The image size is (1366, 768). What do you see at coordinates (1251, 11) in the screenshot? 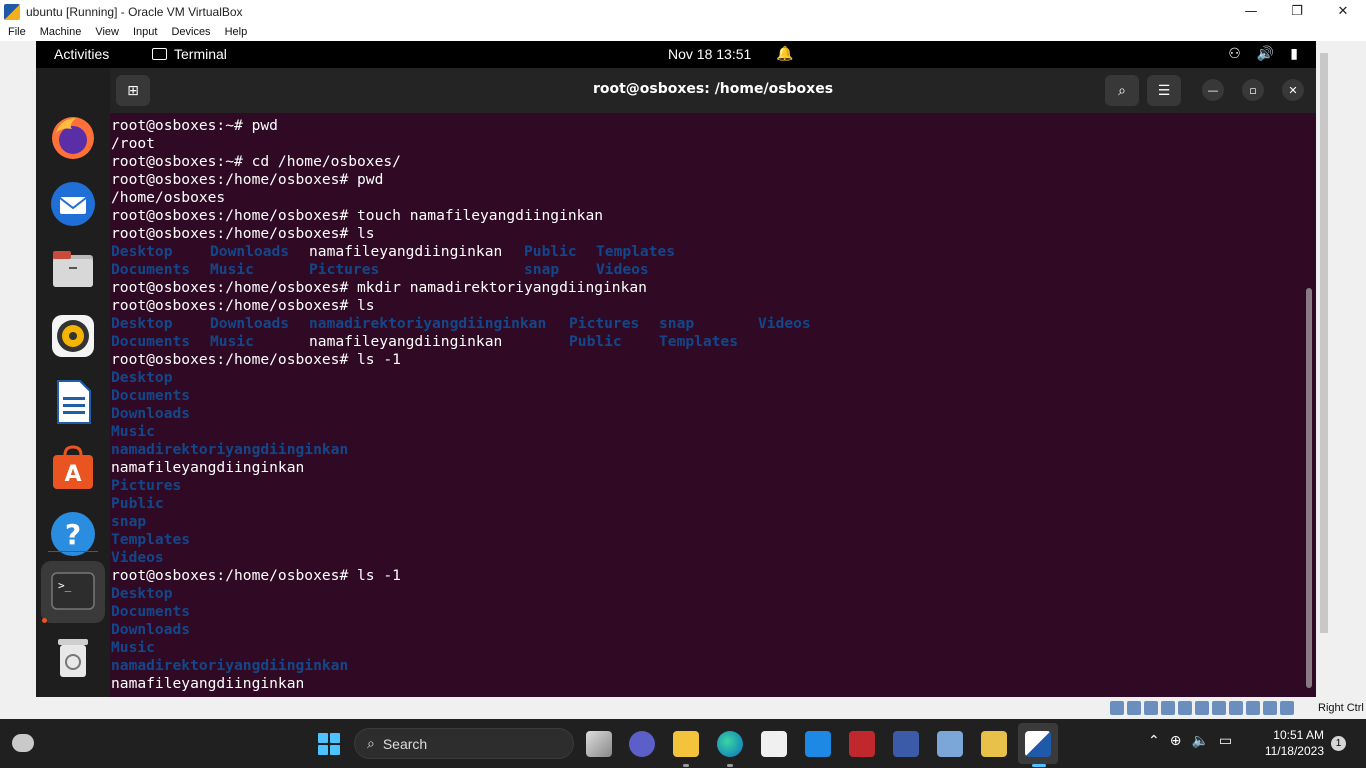
I see `minimize-button: —` at bounding box center [1251, 11].